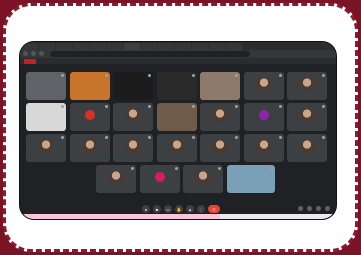 The height and width of the screenshot is (255, 361). Describe the element at coordinates (30, 61) in the screenshot. I see `bookmark-item` at that location.